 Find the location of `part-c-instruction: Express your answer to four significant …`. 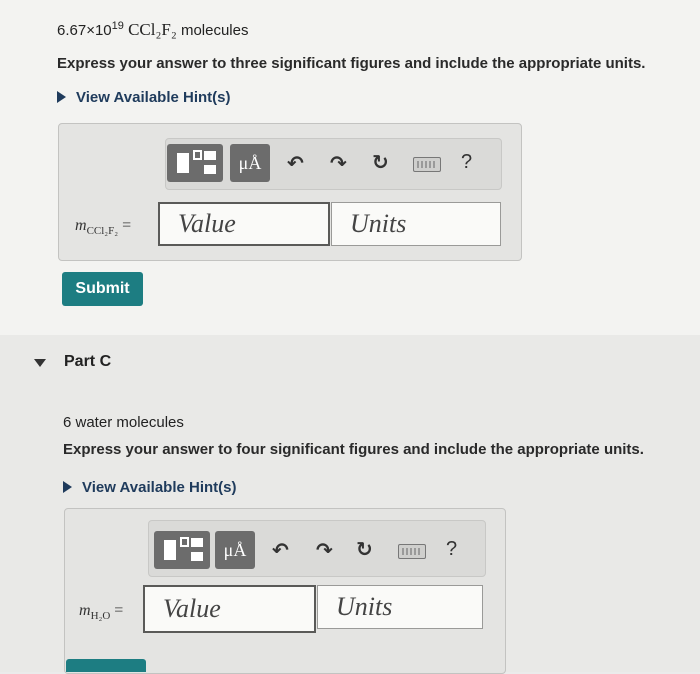

part-c-instruction: Express your answer to four significant … is located at coordinates (353, 449).